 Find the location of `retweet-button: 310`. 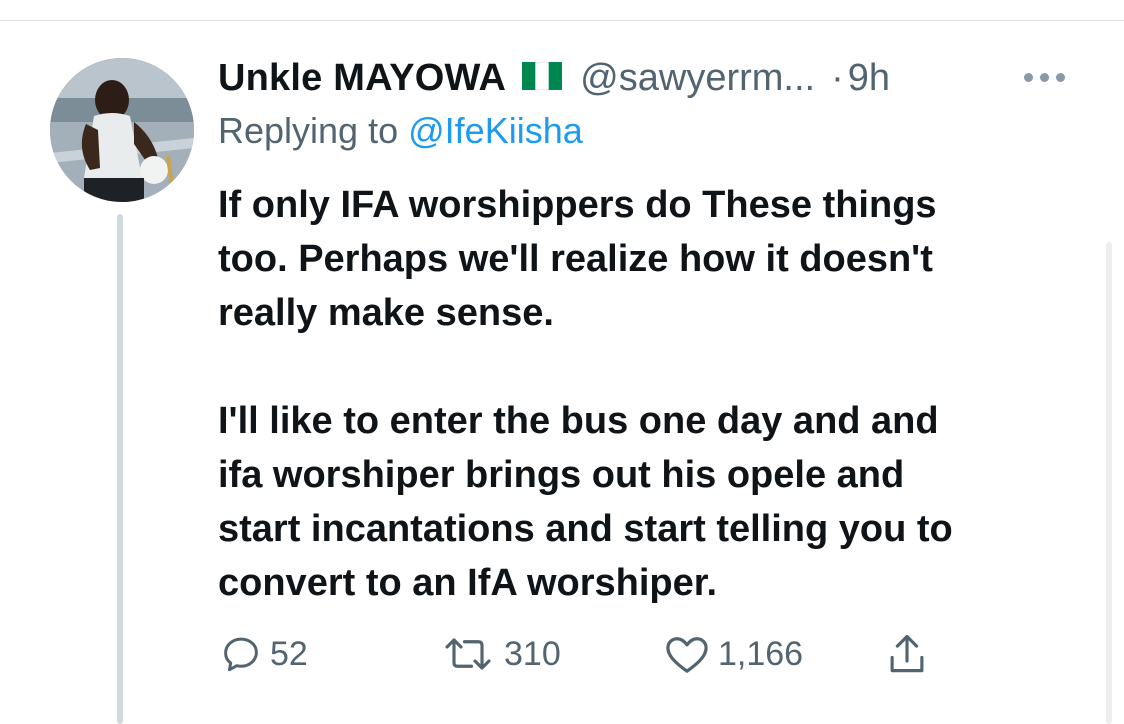

retweet-button: 310 is located at coordinates (500, 654).